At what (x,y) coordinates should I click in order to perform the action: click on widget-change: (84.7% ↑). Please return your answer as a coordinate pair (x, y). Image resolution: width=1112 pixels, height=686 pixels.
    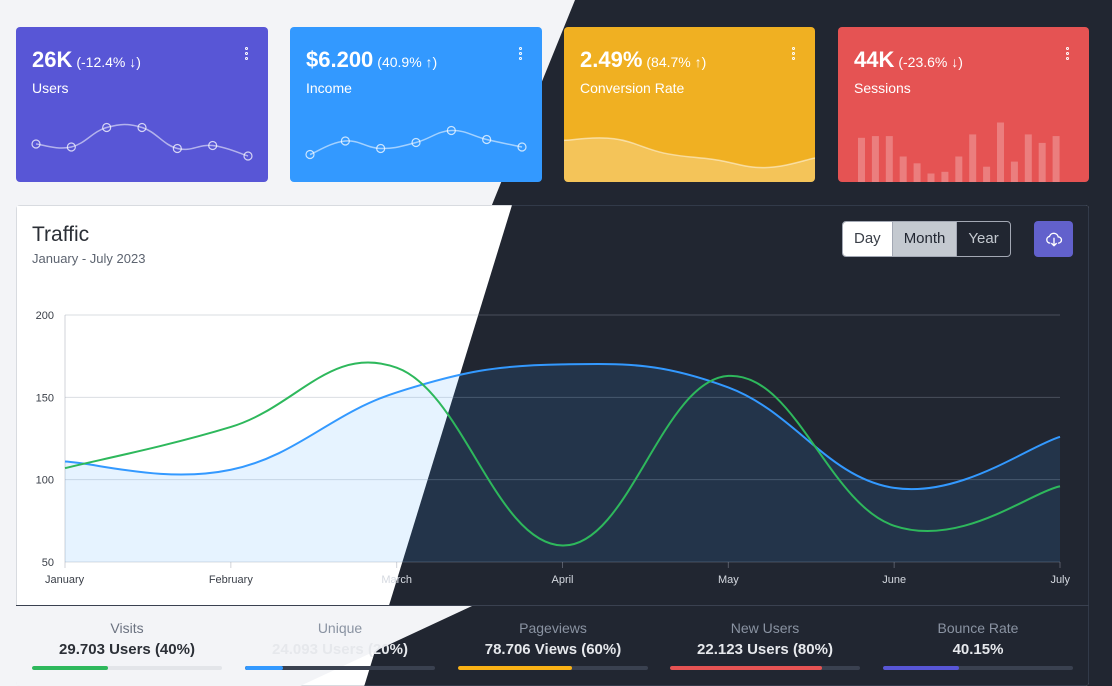
    Looking at the image, I should click on (676, 62).